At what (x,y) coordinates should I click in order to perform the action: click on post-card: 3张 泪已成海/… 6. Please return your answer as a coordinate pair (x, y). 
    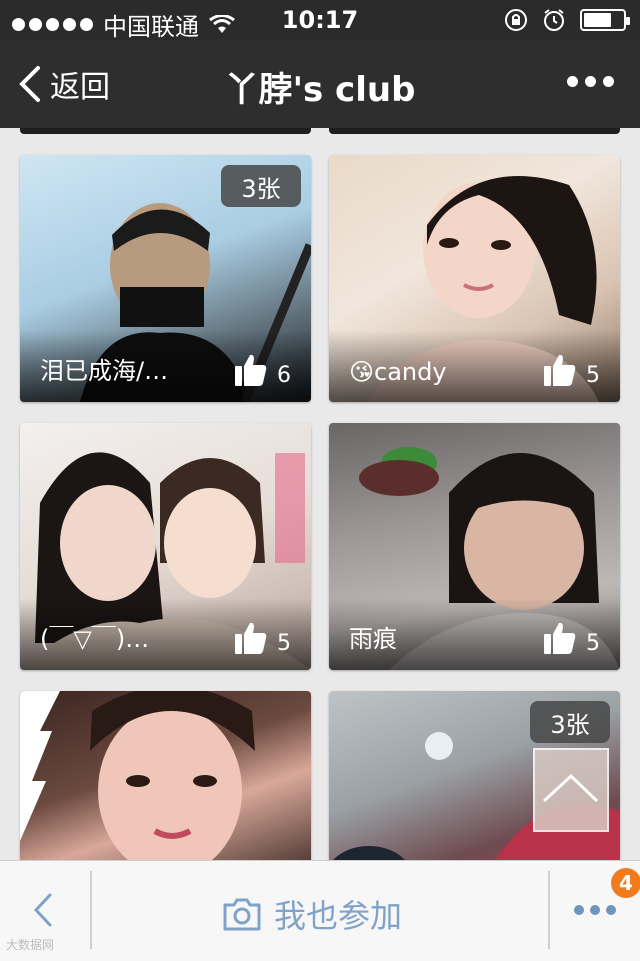
    Looking at the image, I should click on (165, 278).